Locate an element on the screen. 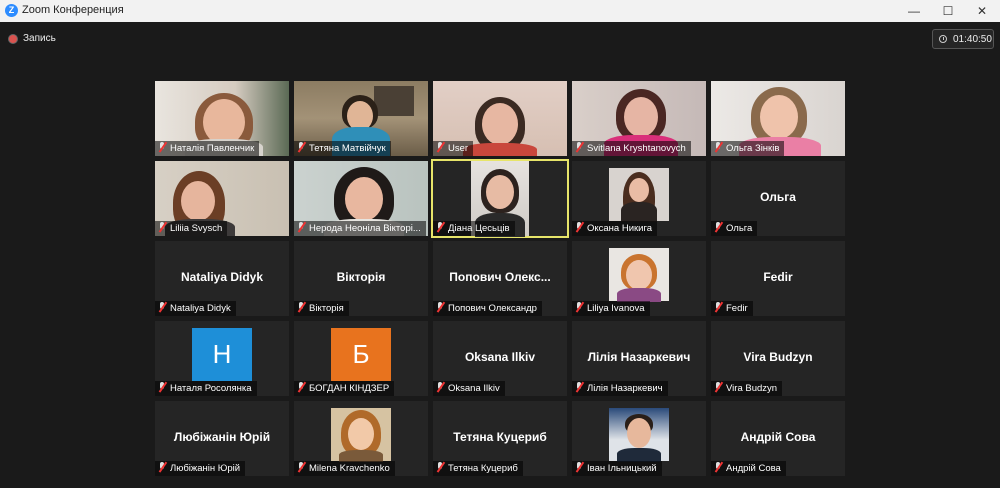 The image size is (1000, 488). participant-name: Vira Budzyn is located at coordinates (752, 388).